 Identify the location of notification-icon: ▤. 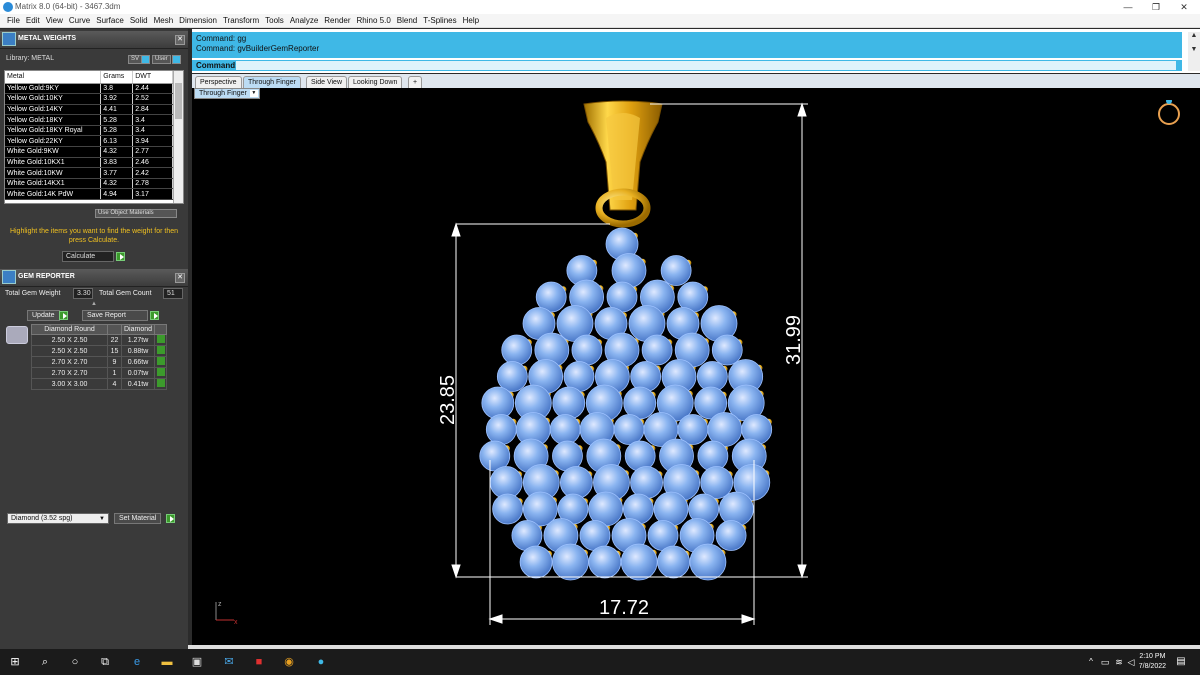
(1181, 662).